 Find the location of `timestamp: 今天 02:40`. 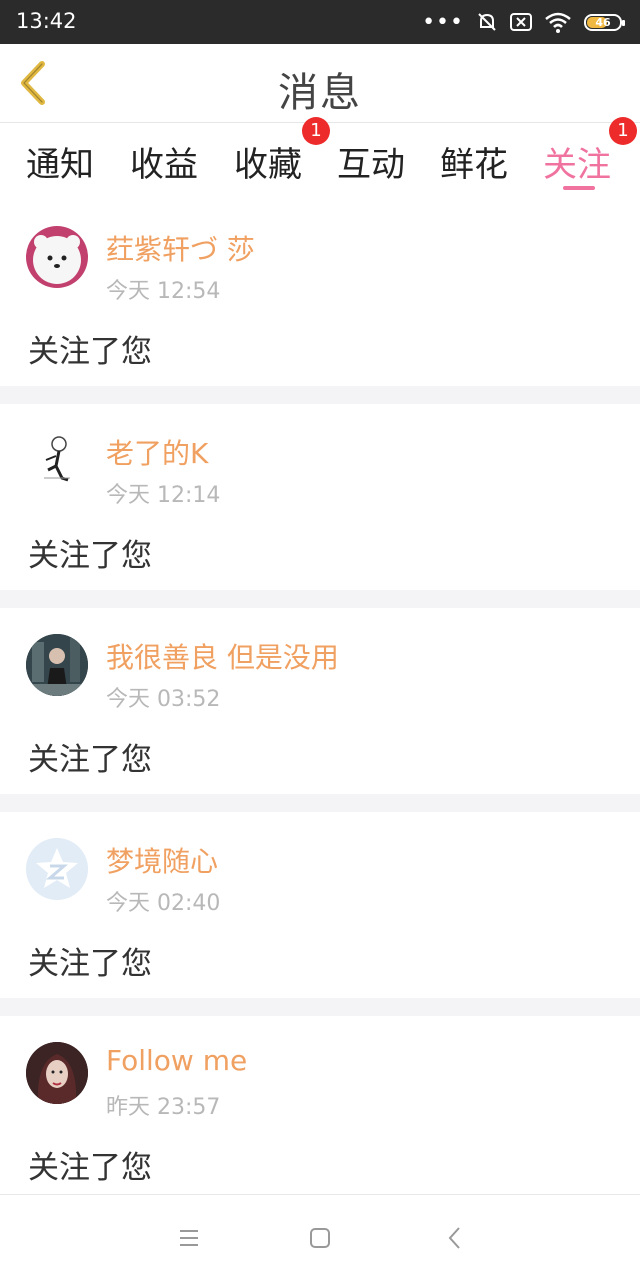

timestamp: 今天 02:40 is located at coordinates (163, 903).